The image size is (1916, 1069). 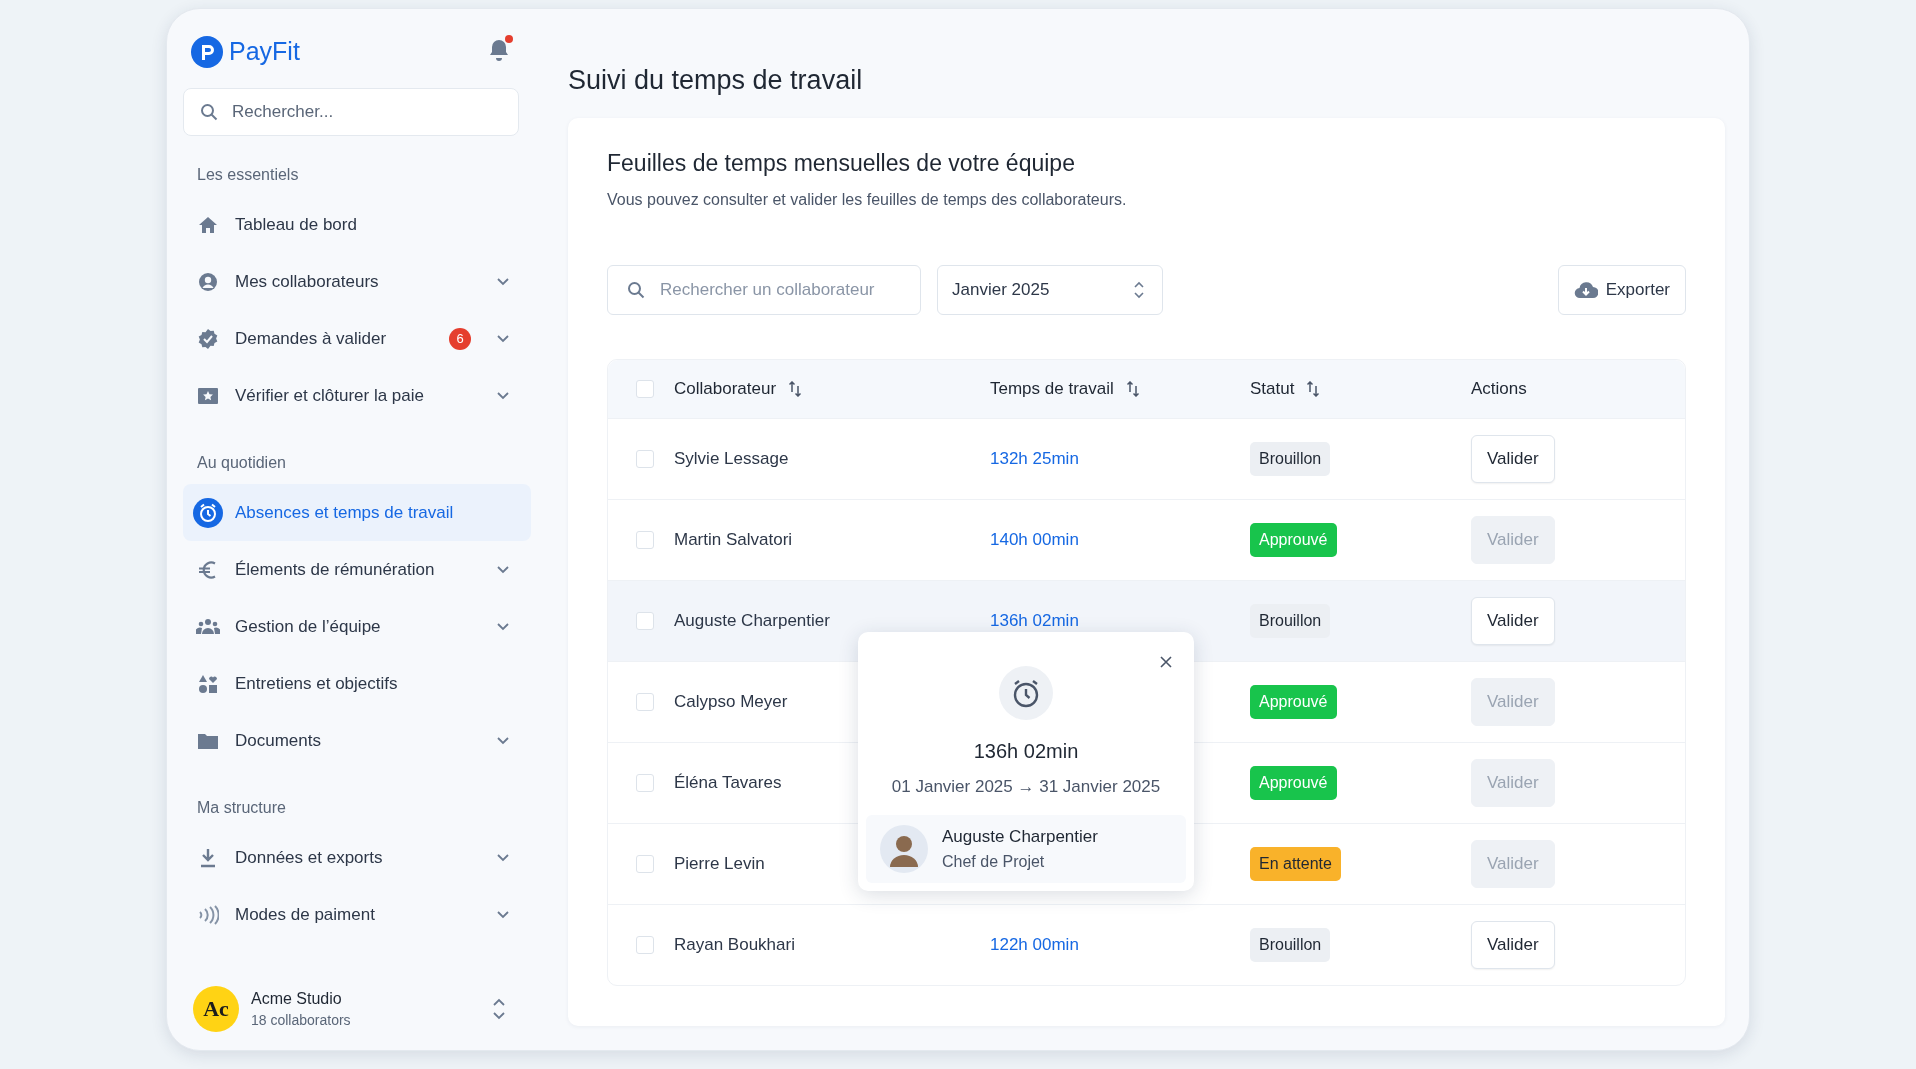 What do you see at coordinates (208, 338) in the screenshot?
I see `badge-check-icon` at bounding box center [208, 338].